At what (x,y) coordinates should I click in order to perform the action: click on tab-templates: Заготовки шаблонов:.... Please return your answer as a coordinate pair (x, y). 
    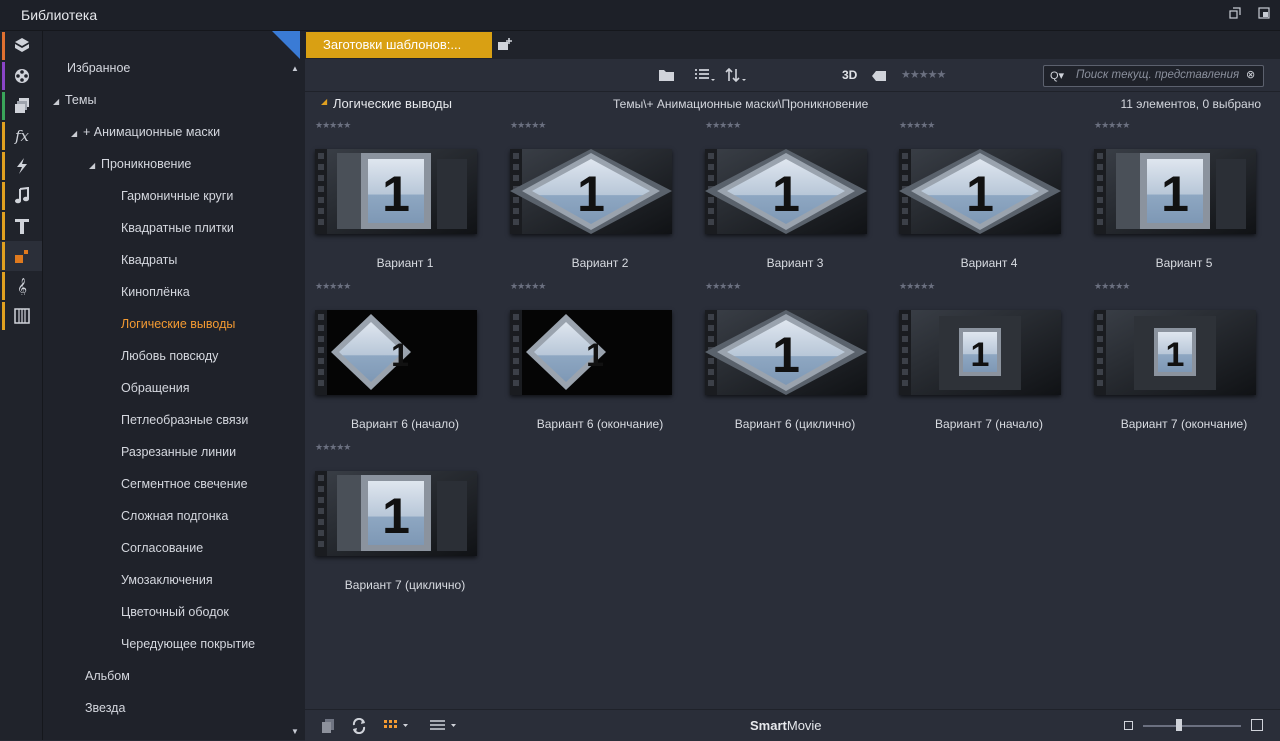
    Looking at the image, I should click on (399, 45).